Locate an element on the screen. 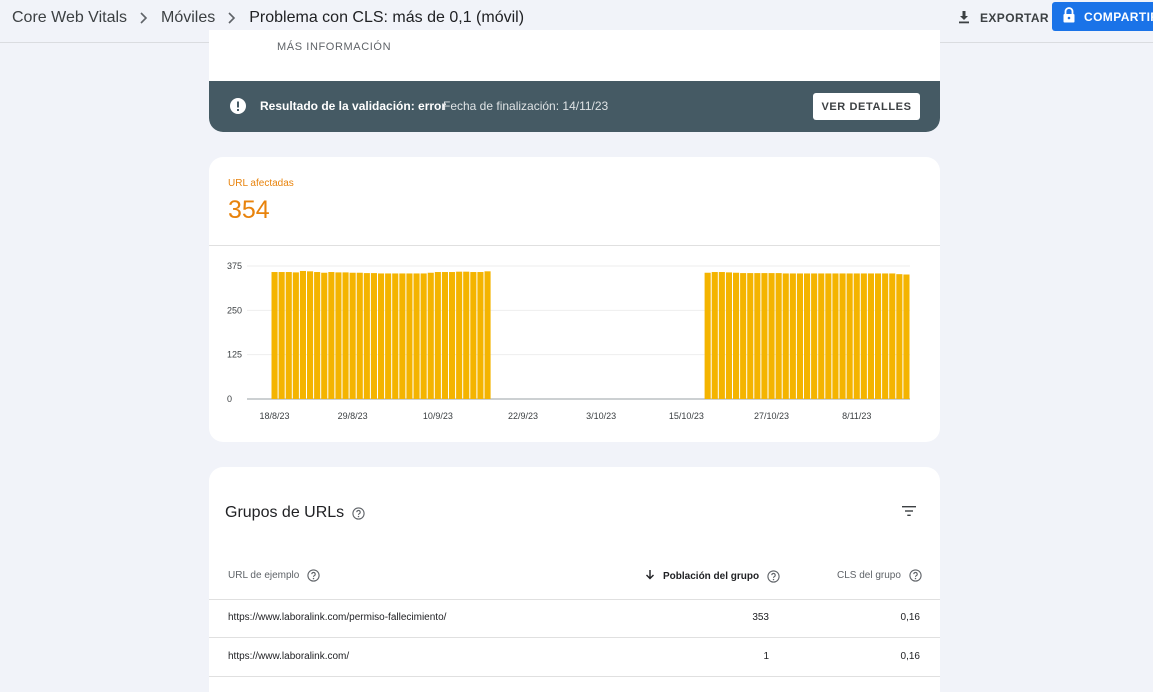 The image size is (1153, 692). column-header-cls-label: CLS del grupo is located at coordinates (869, 575).